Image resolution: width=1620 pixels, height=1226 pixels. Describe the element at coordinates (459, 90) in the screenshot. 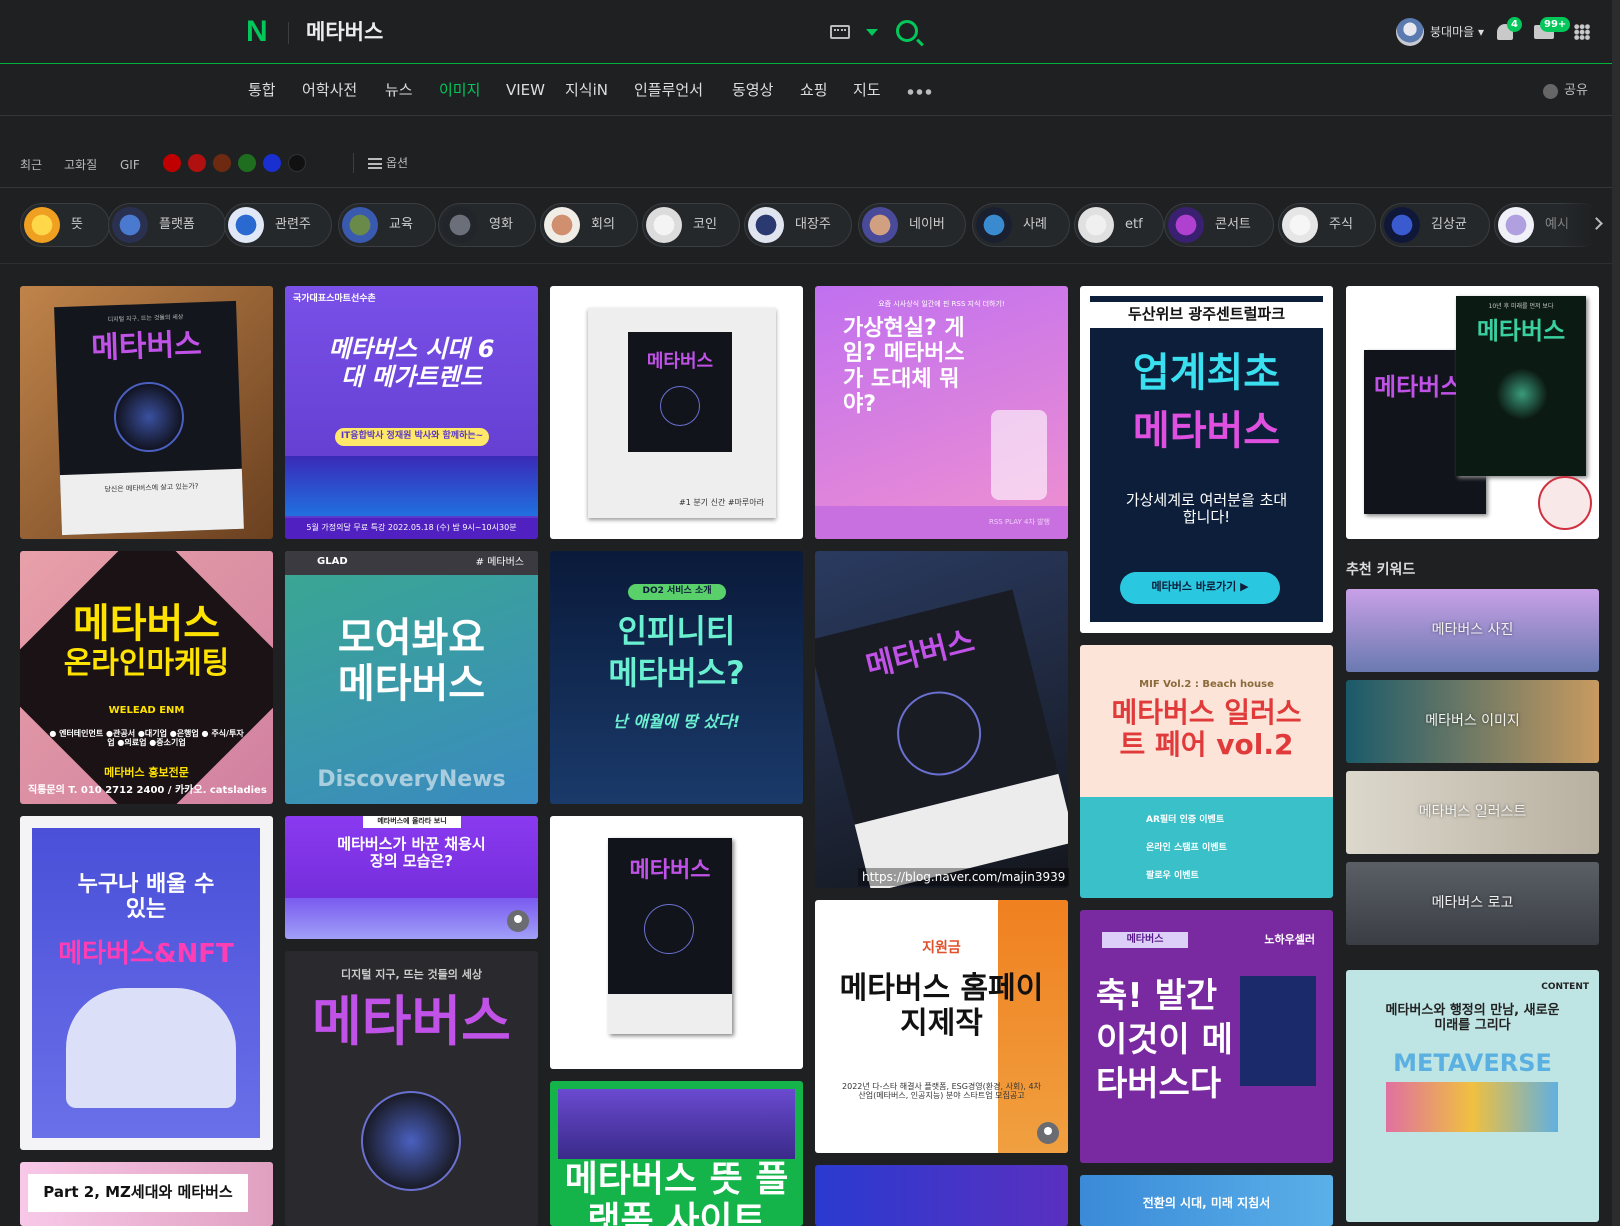

I see `tab-images: 이미지` at that location.